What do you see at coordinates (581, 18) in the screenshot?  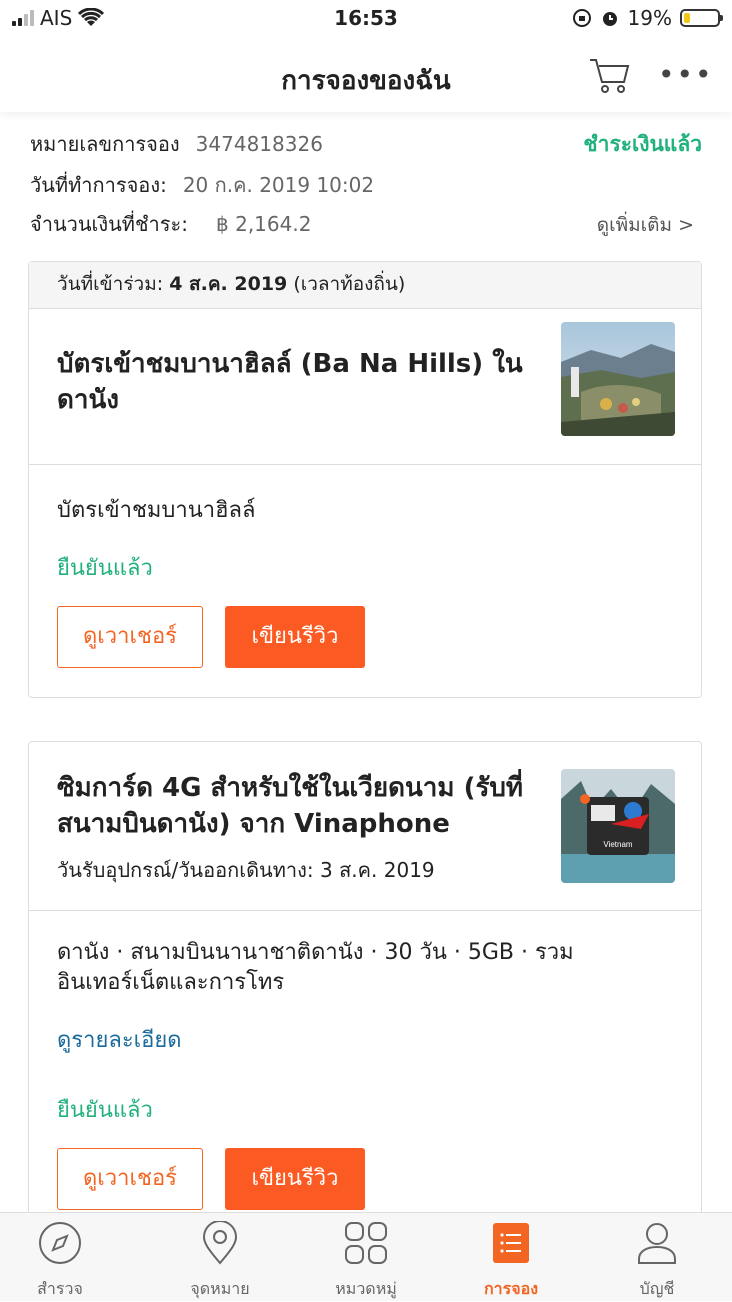 I see `rotation-lock-icon` at bounding box center [581, 18].